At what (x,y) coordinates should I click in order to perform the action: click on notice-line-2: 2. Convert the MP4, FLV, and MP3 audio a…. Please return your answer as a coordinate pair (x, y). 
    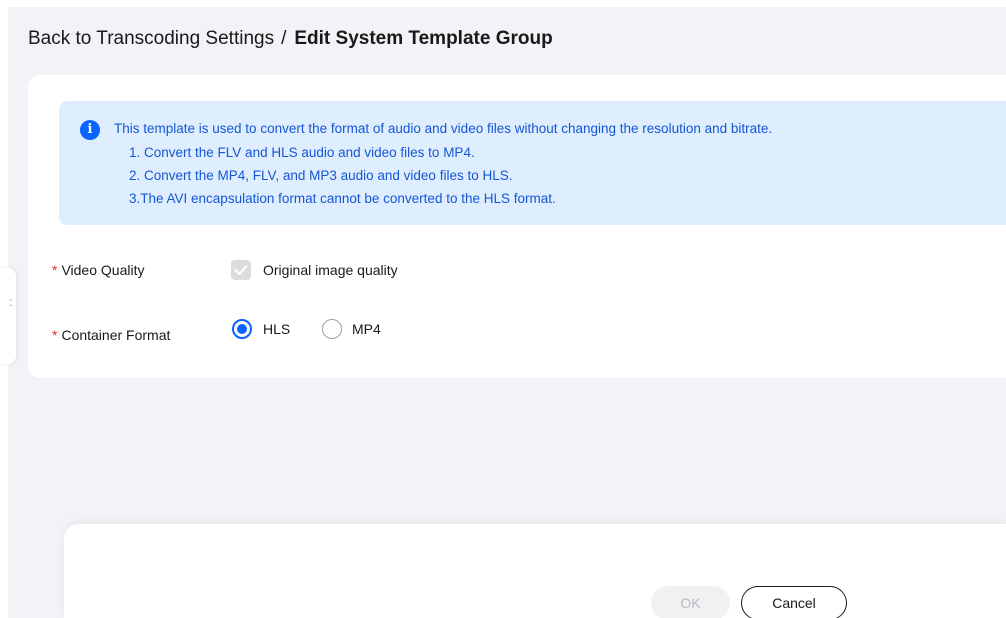
    Looking at the image, I should click on (321, 175).